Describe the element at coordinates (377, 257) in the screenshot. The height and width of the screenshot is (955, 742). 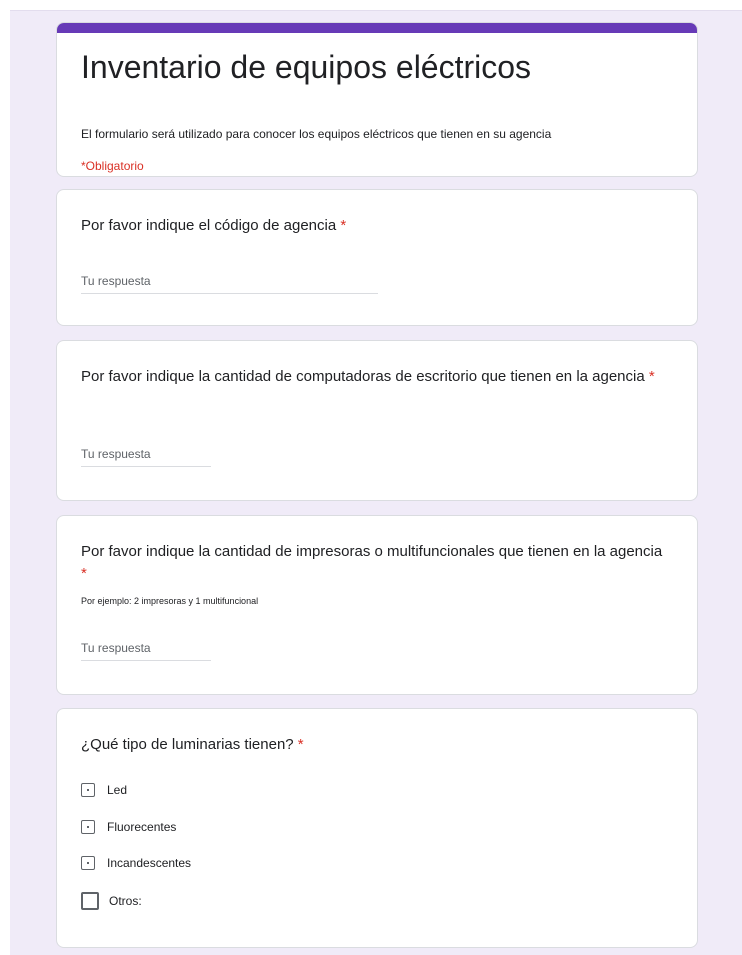
I see `question-card-agency-code: Por favor indique el código de agencia *` at that location.